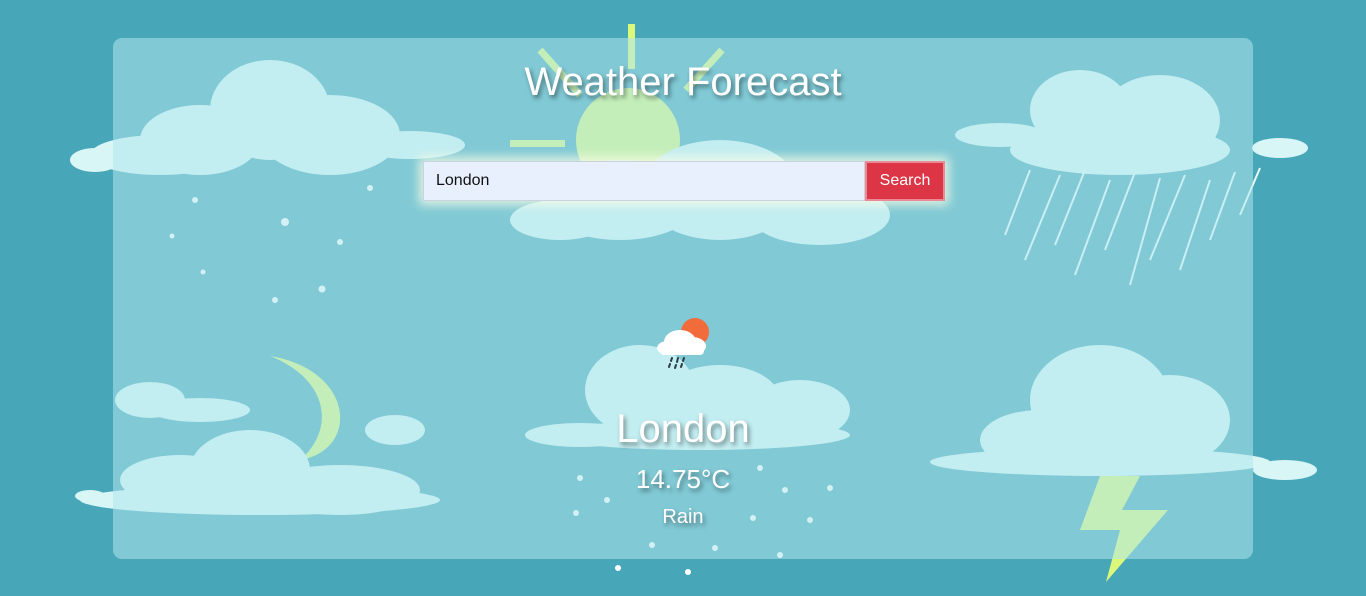 This screenshot has height=596, width=1366. I want to click on search-bar: Search, so click(684, 181).